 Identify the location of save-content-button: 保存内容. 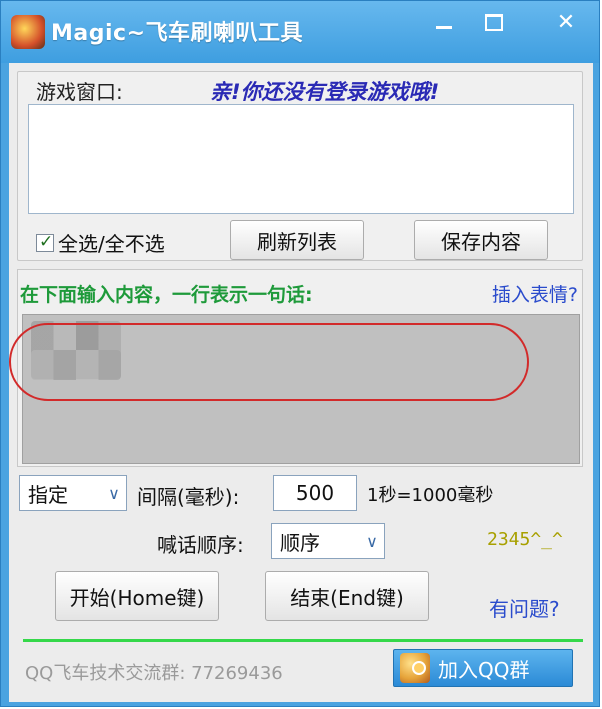
(481, 240).